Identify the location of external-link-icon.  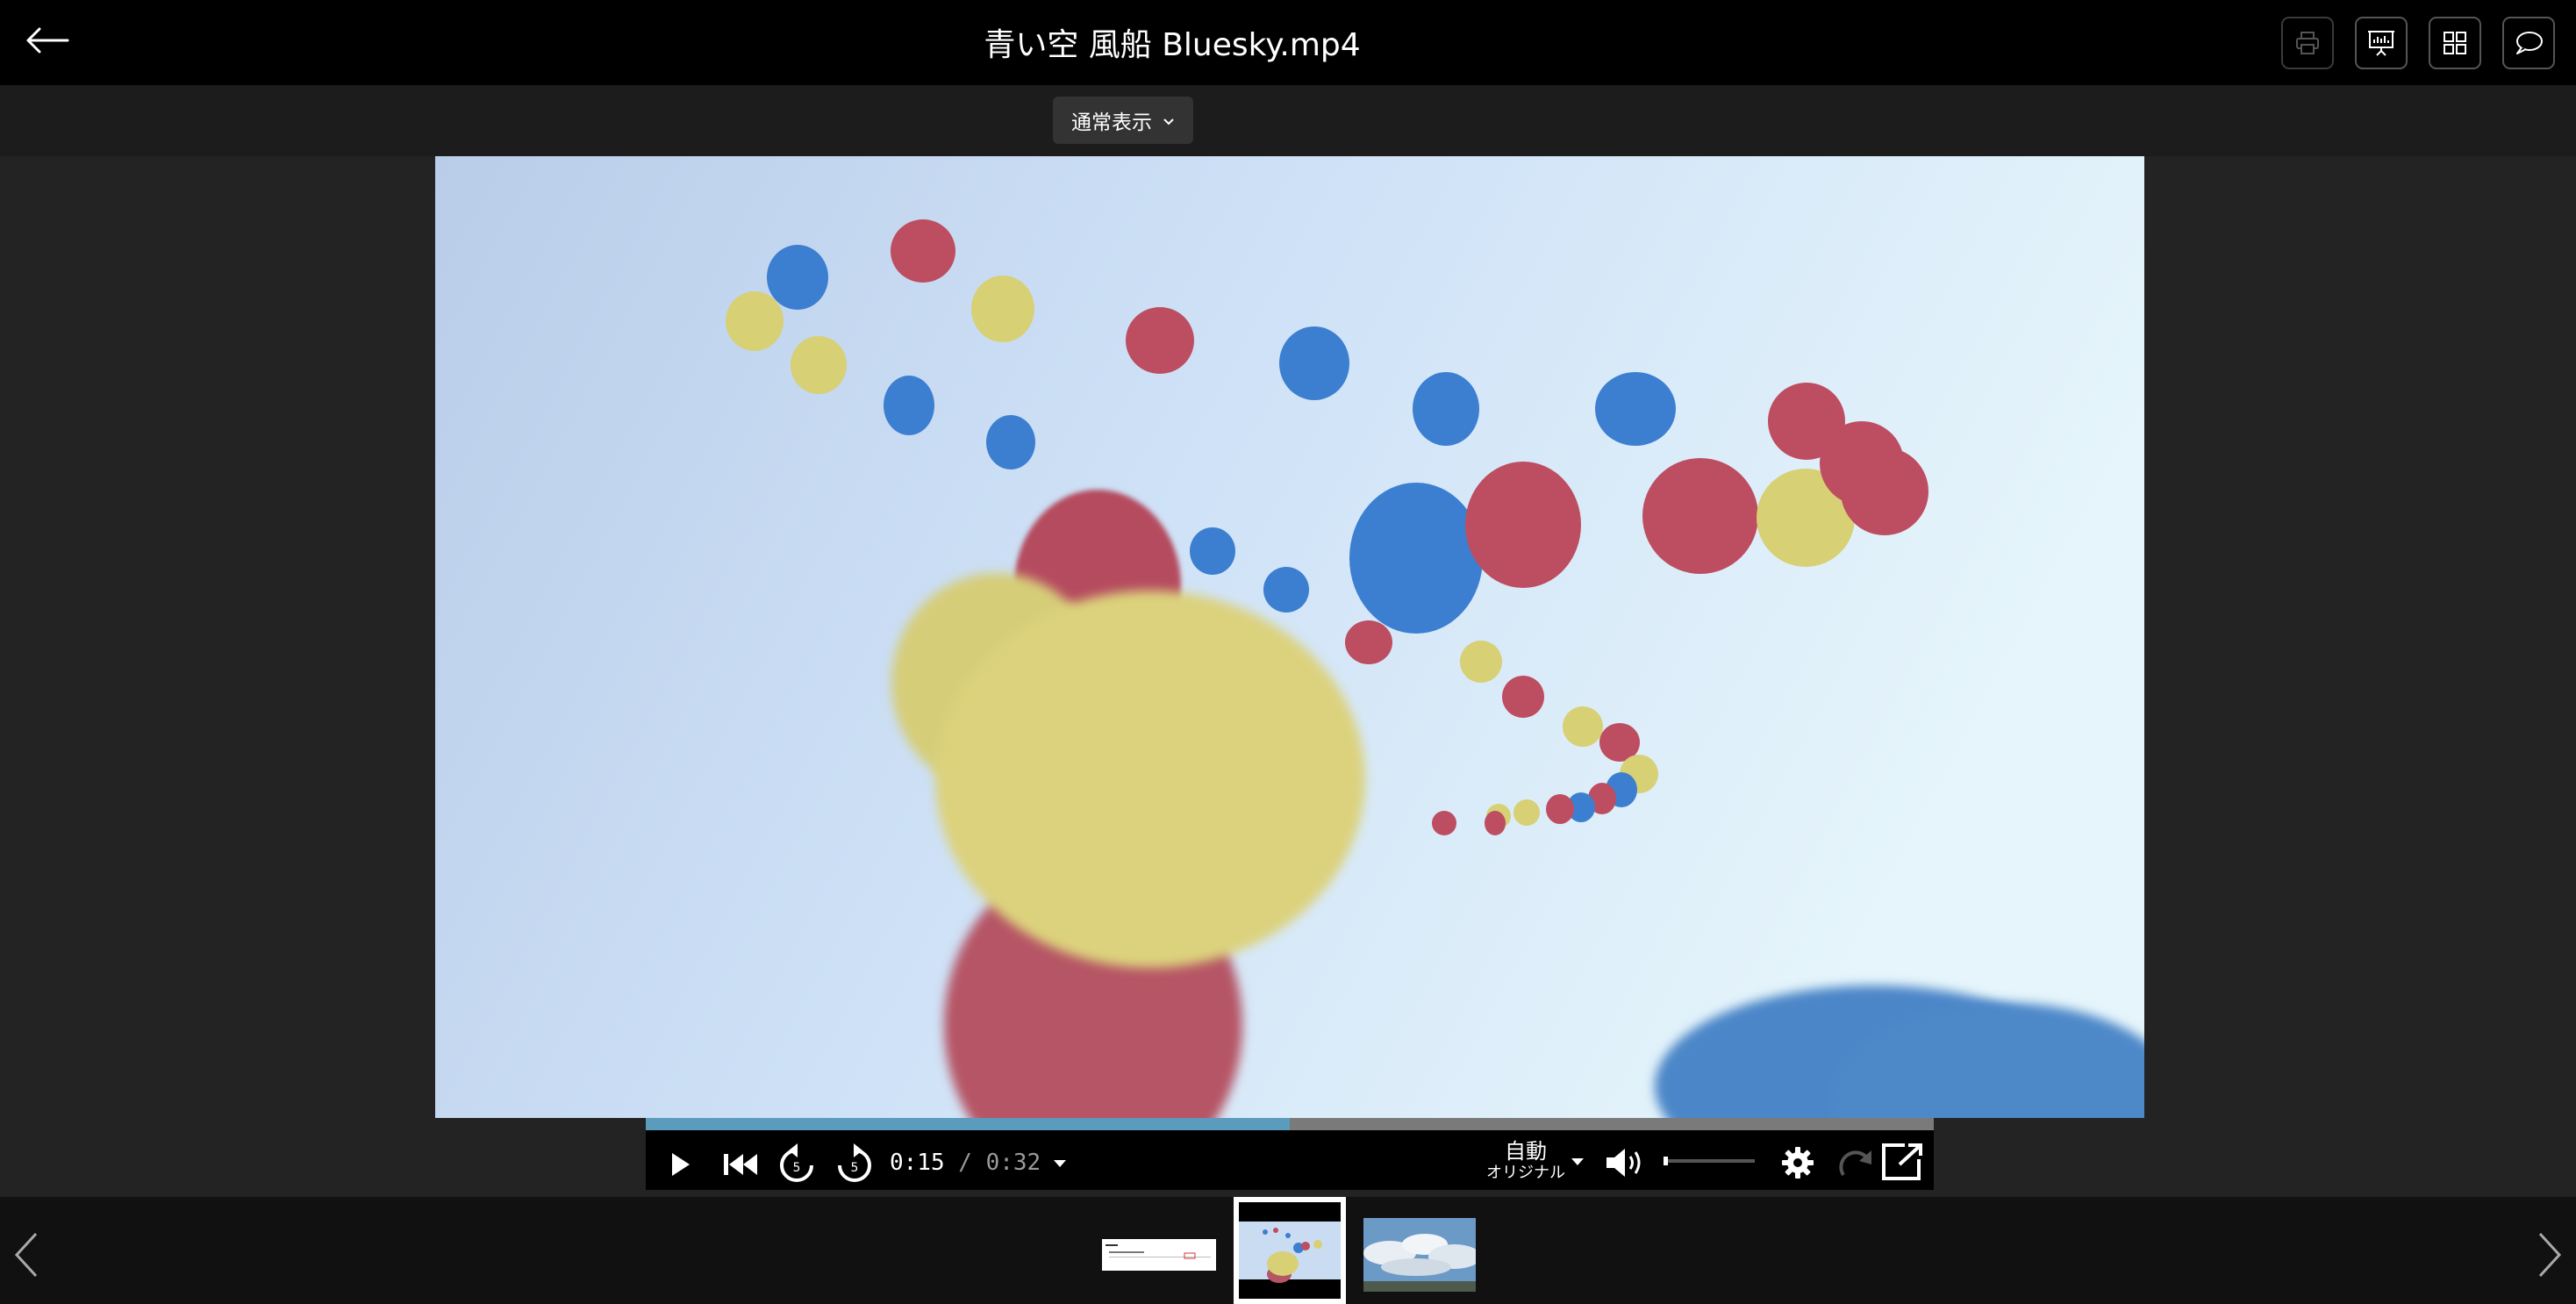
(1902, 1161).